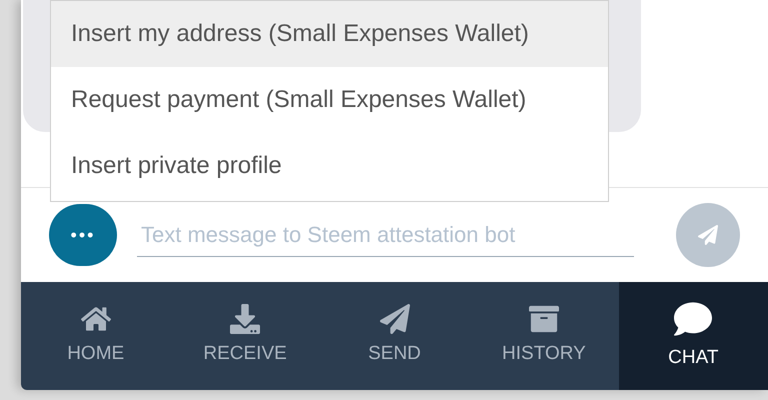 This screenshot has height=400, width=768. I want to click on menu-item: Insert my address (Small Expenses Wallet), so click(329, 34).